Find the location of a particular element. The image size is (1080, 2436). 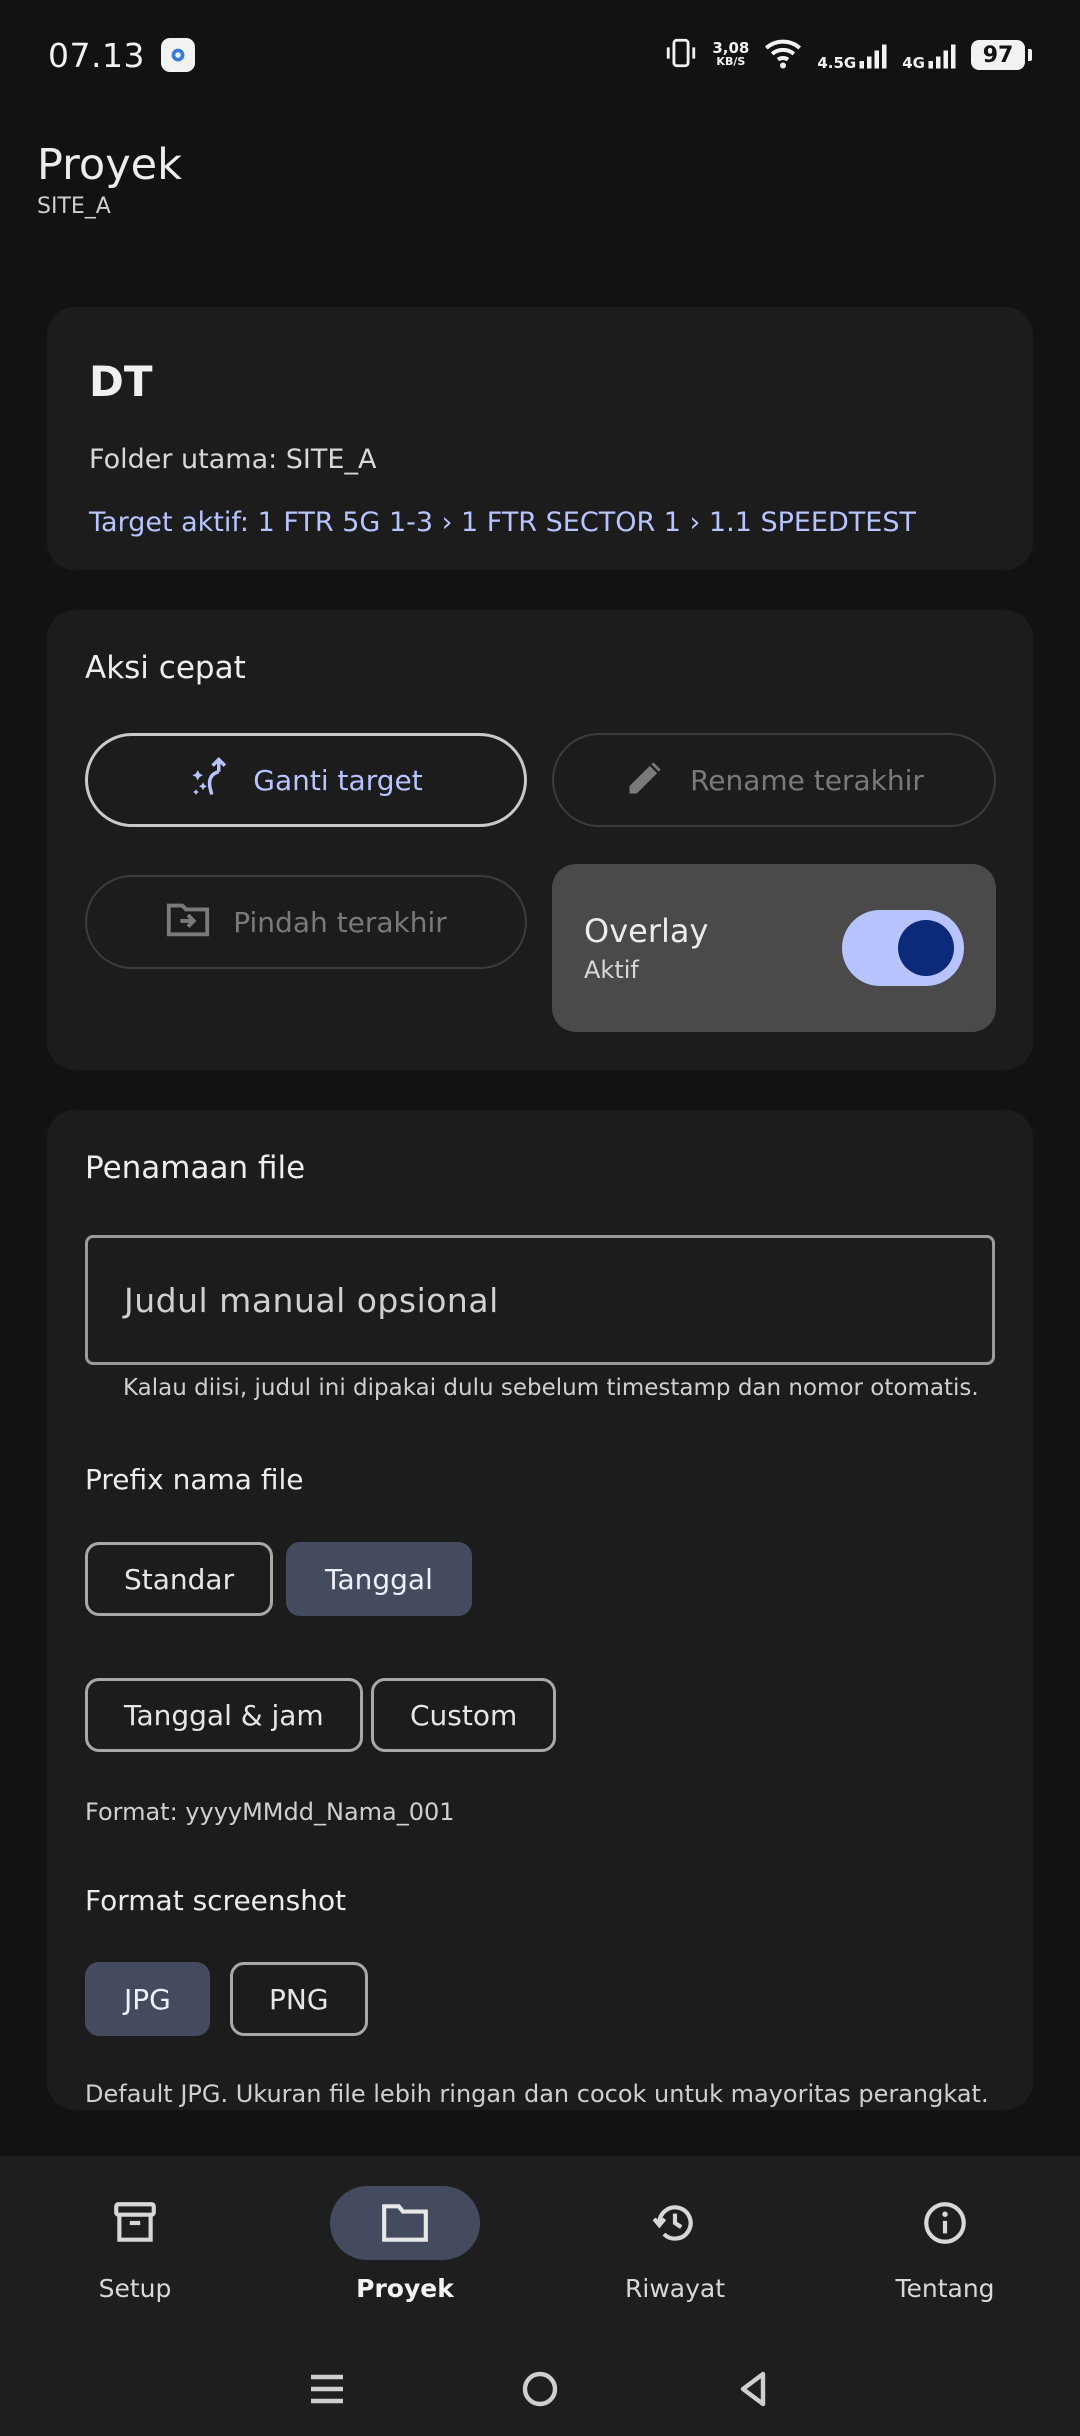

status-left: 07.13 is located at coordinates (121, 55).